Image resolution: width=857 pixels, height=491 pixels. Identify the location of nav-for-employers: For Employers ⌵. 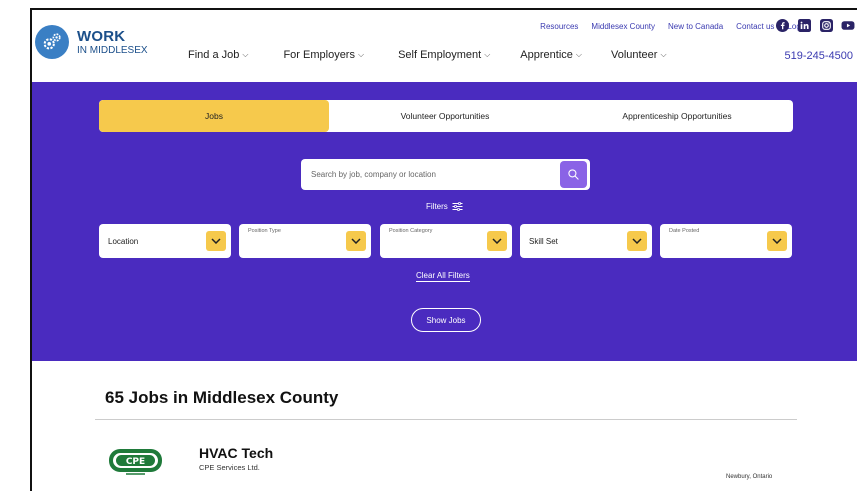
(323, 55).